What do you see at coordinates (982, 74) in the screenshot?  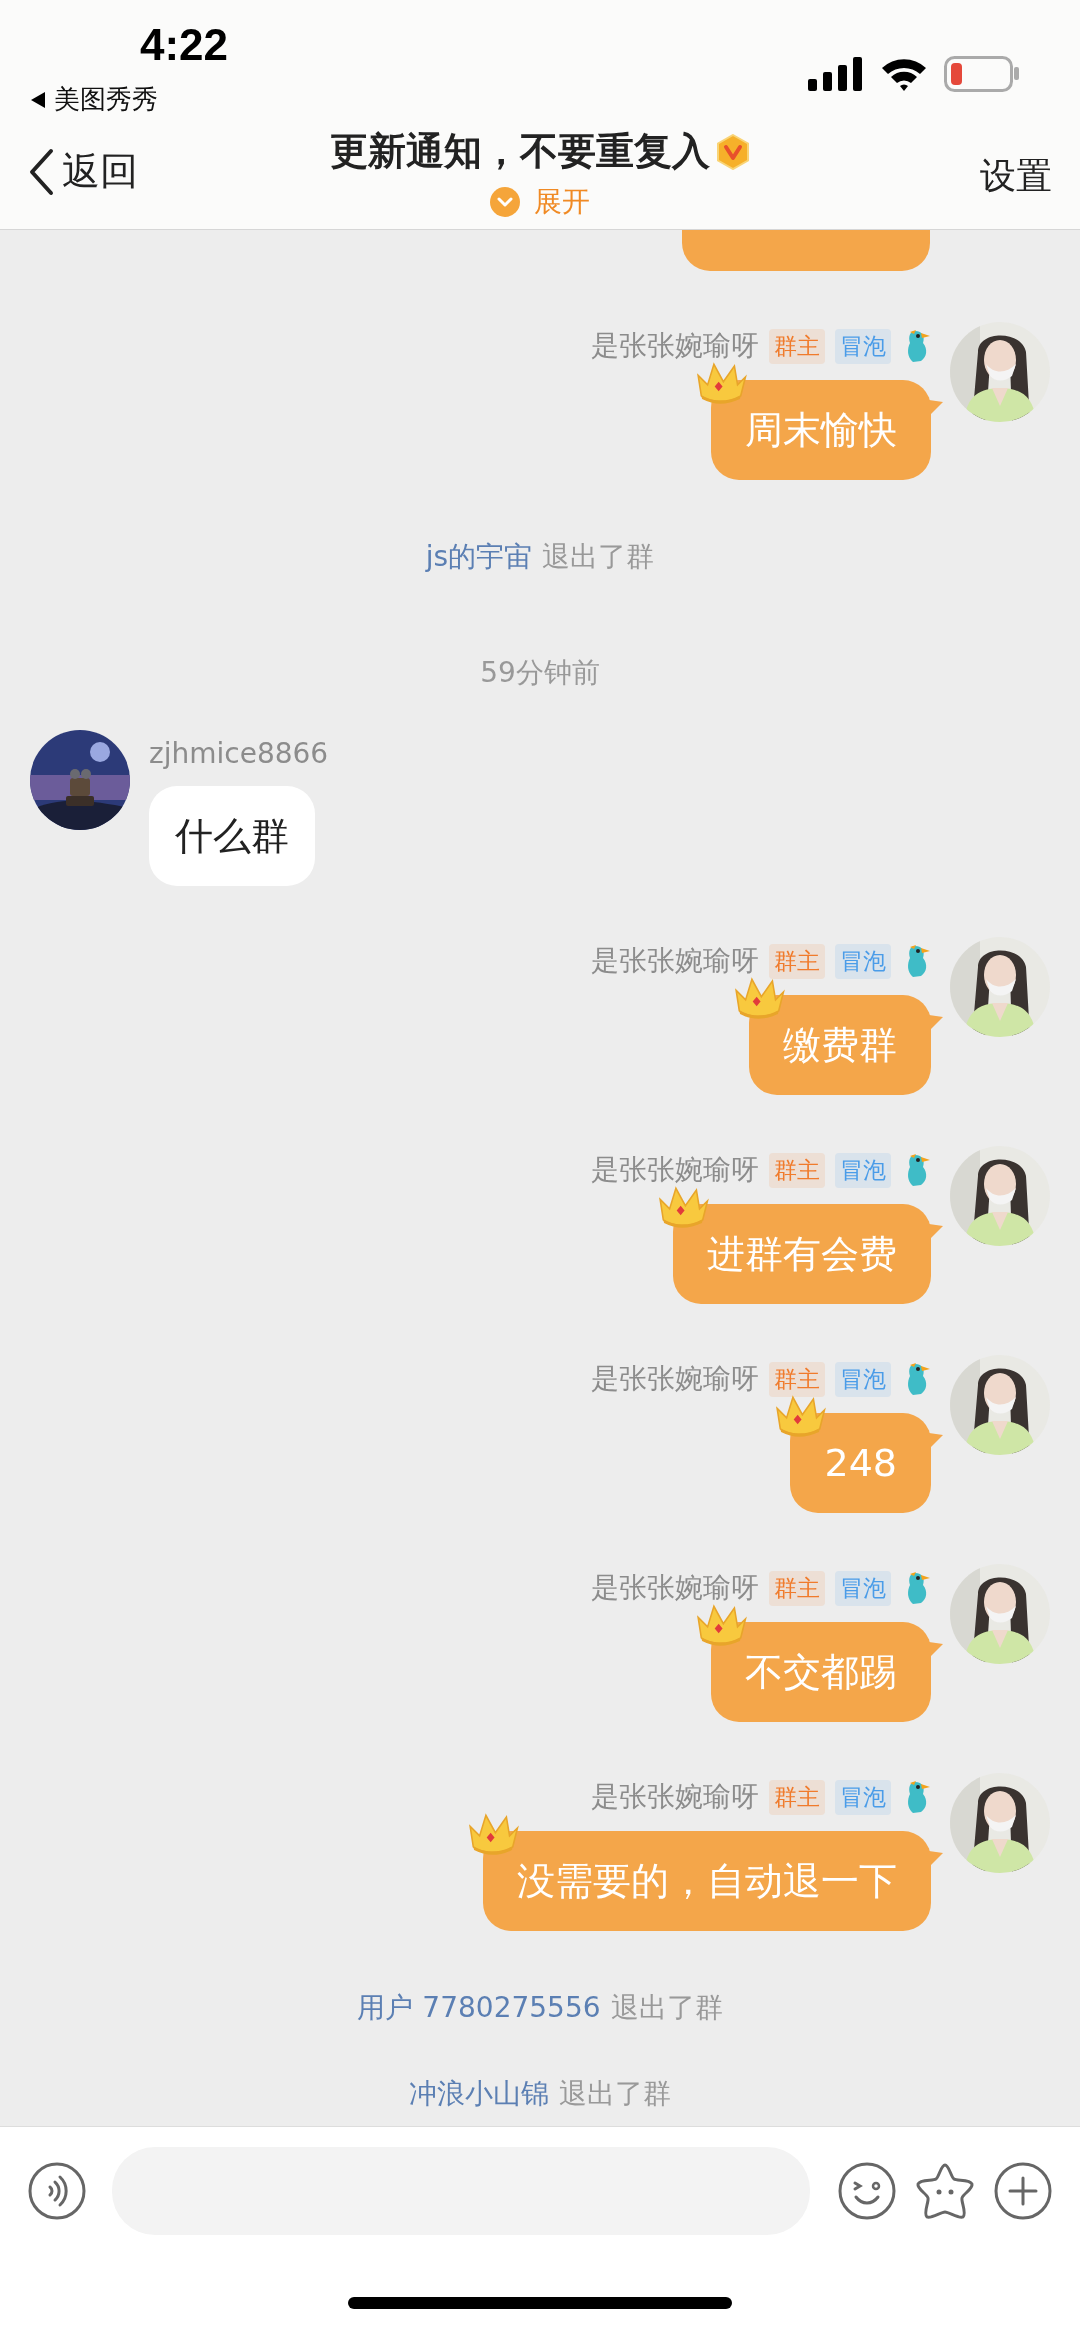 I see `battery-icon` at bounding box center [982, 74].